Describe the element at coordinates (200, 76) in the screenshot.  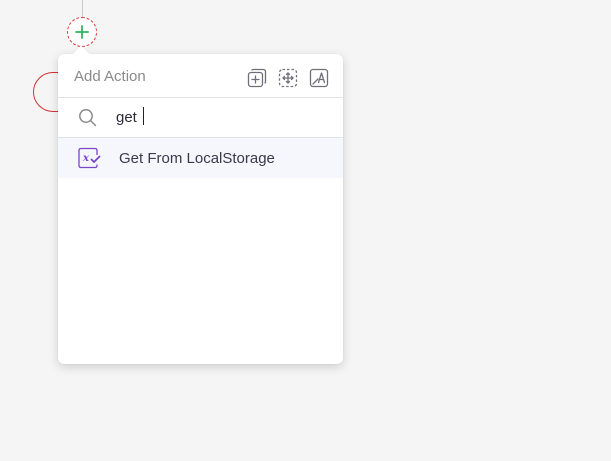
I see `popup-header: Add Action` at that location.